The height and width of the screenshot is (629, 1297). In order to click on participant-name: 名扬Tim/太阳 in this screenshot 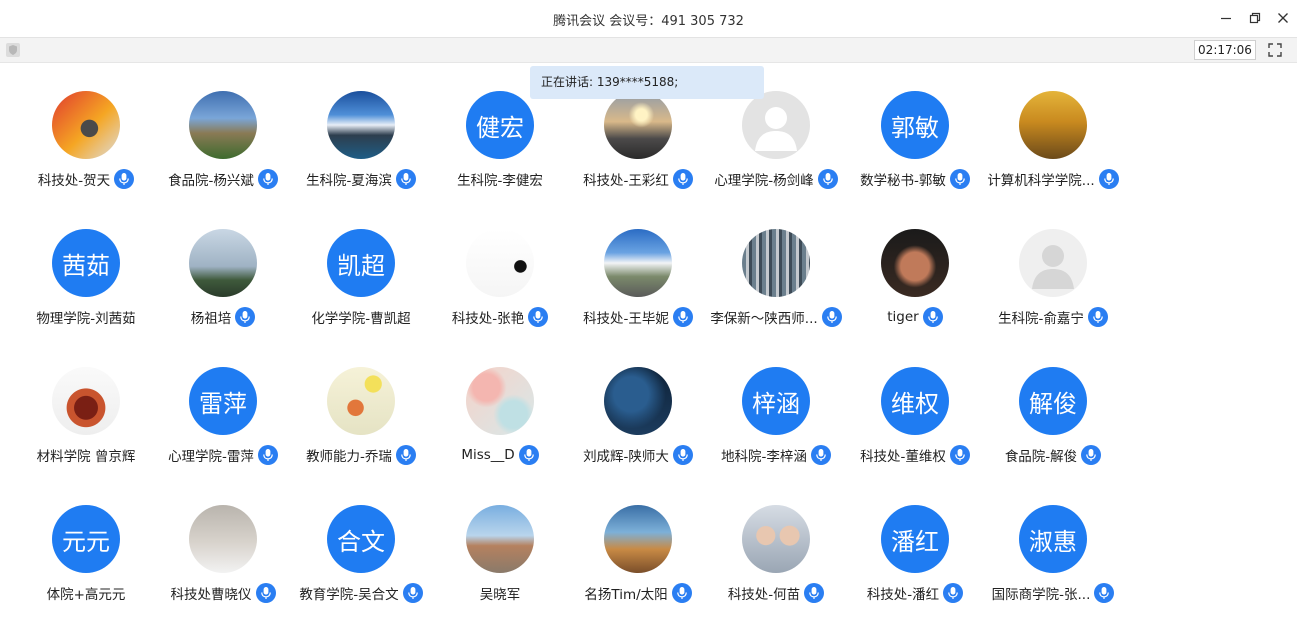, I will do `click(626, 595)`.